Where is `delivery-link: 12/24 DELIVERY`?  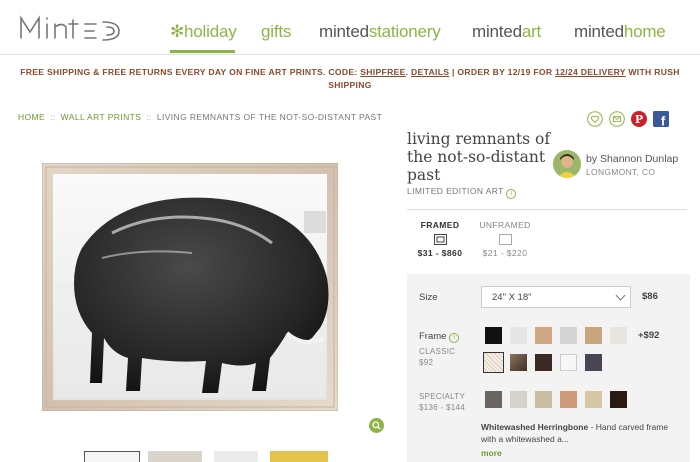 delivery-link: 12/24 DELIVERY is located at coordinates (590, 72).